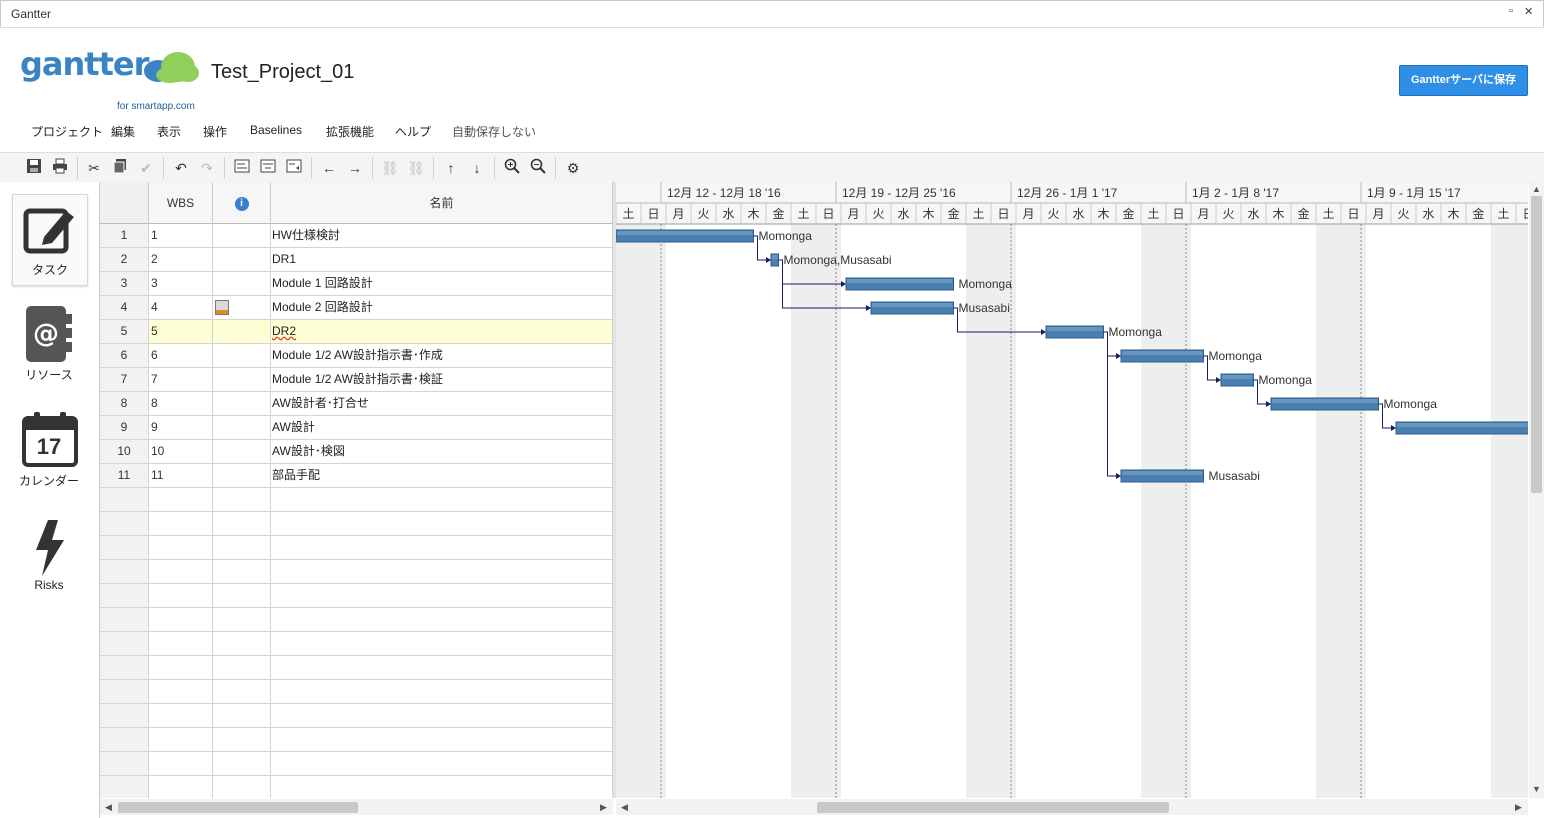 This screenshot has width=1544, height=818. I want to click on unlink-icon: ⛓, so click(416, 168).